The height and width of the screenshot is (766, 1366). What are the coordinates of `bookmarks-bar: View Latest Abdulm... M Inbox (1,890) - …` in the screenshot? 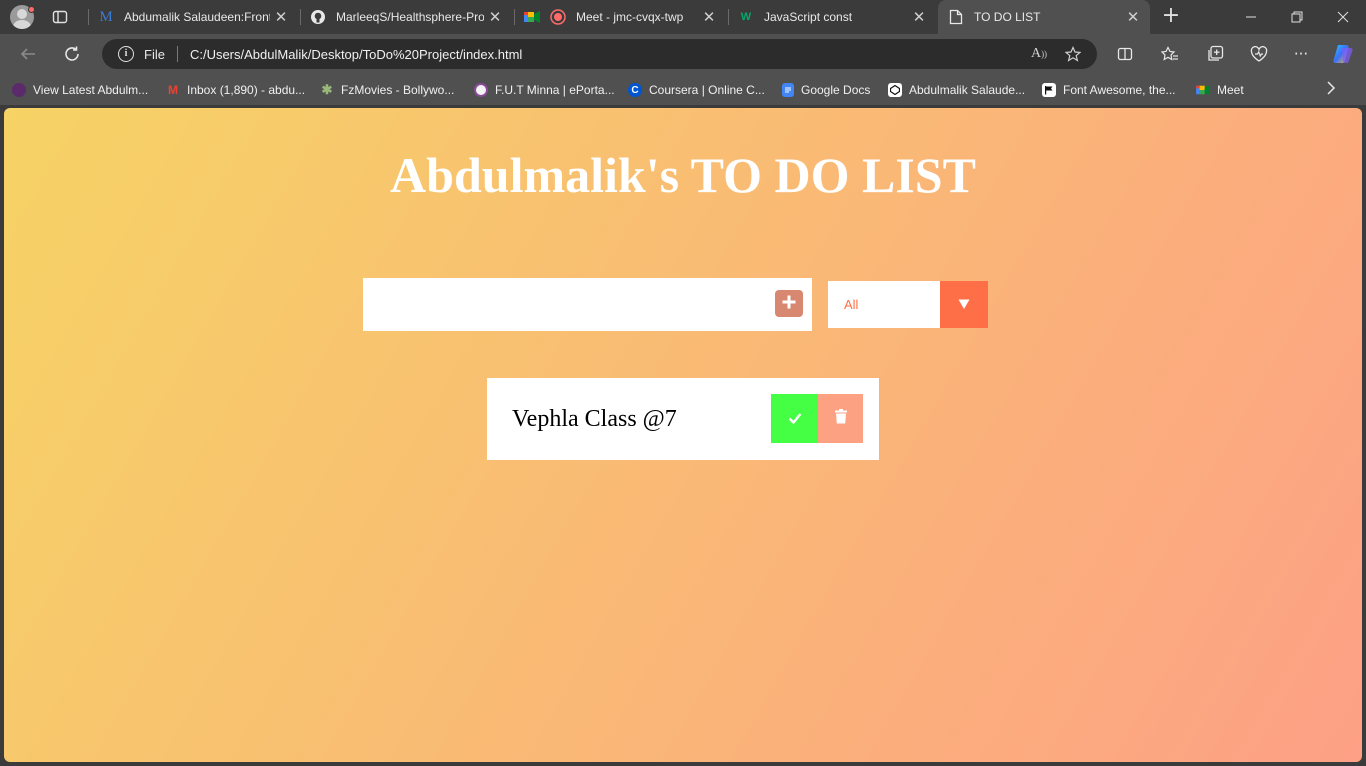 It's located at (683, 89).